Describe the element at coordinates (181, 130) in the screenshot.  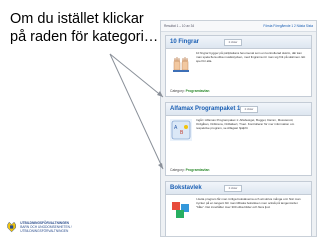
I see `alfamax-app-icon: A B` at that location.